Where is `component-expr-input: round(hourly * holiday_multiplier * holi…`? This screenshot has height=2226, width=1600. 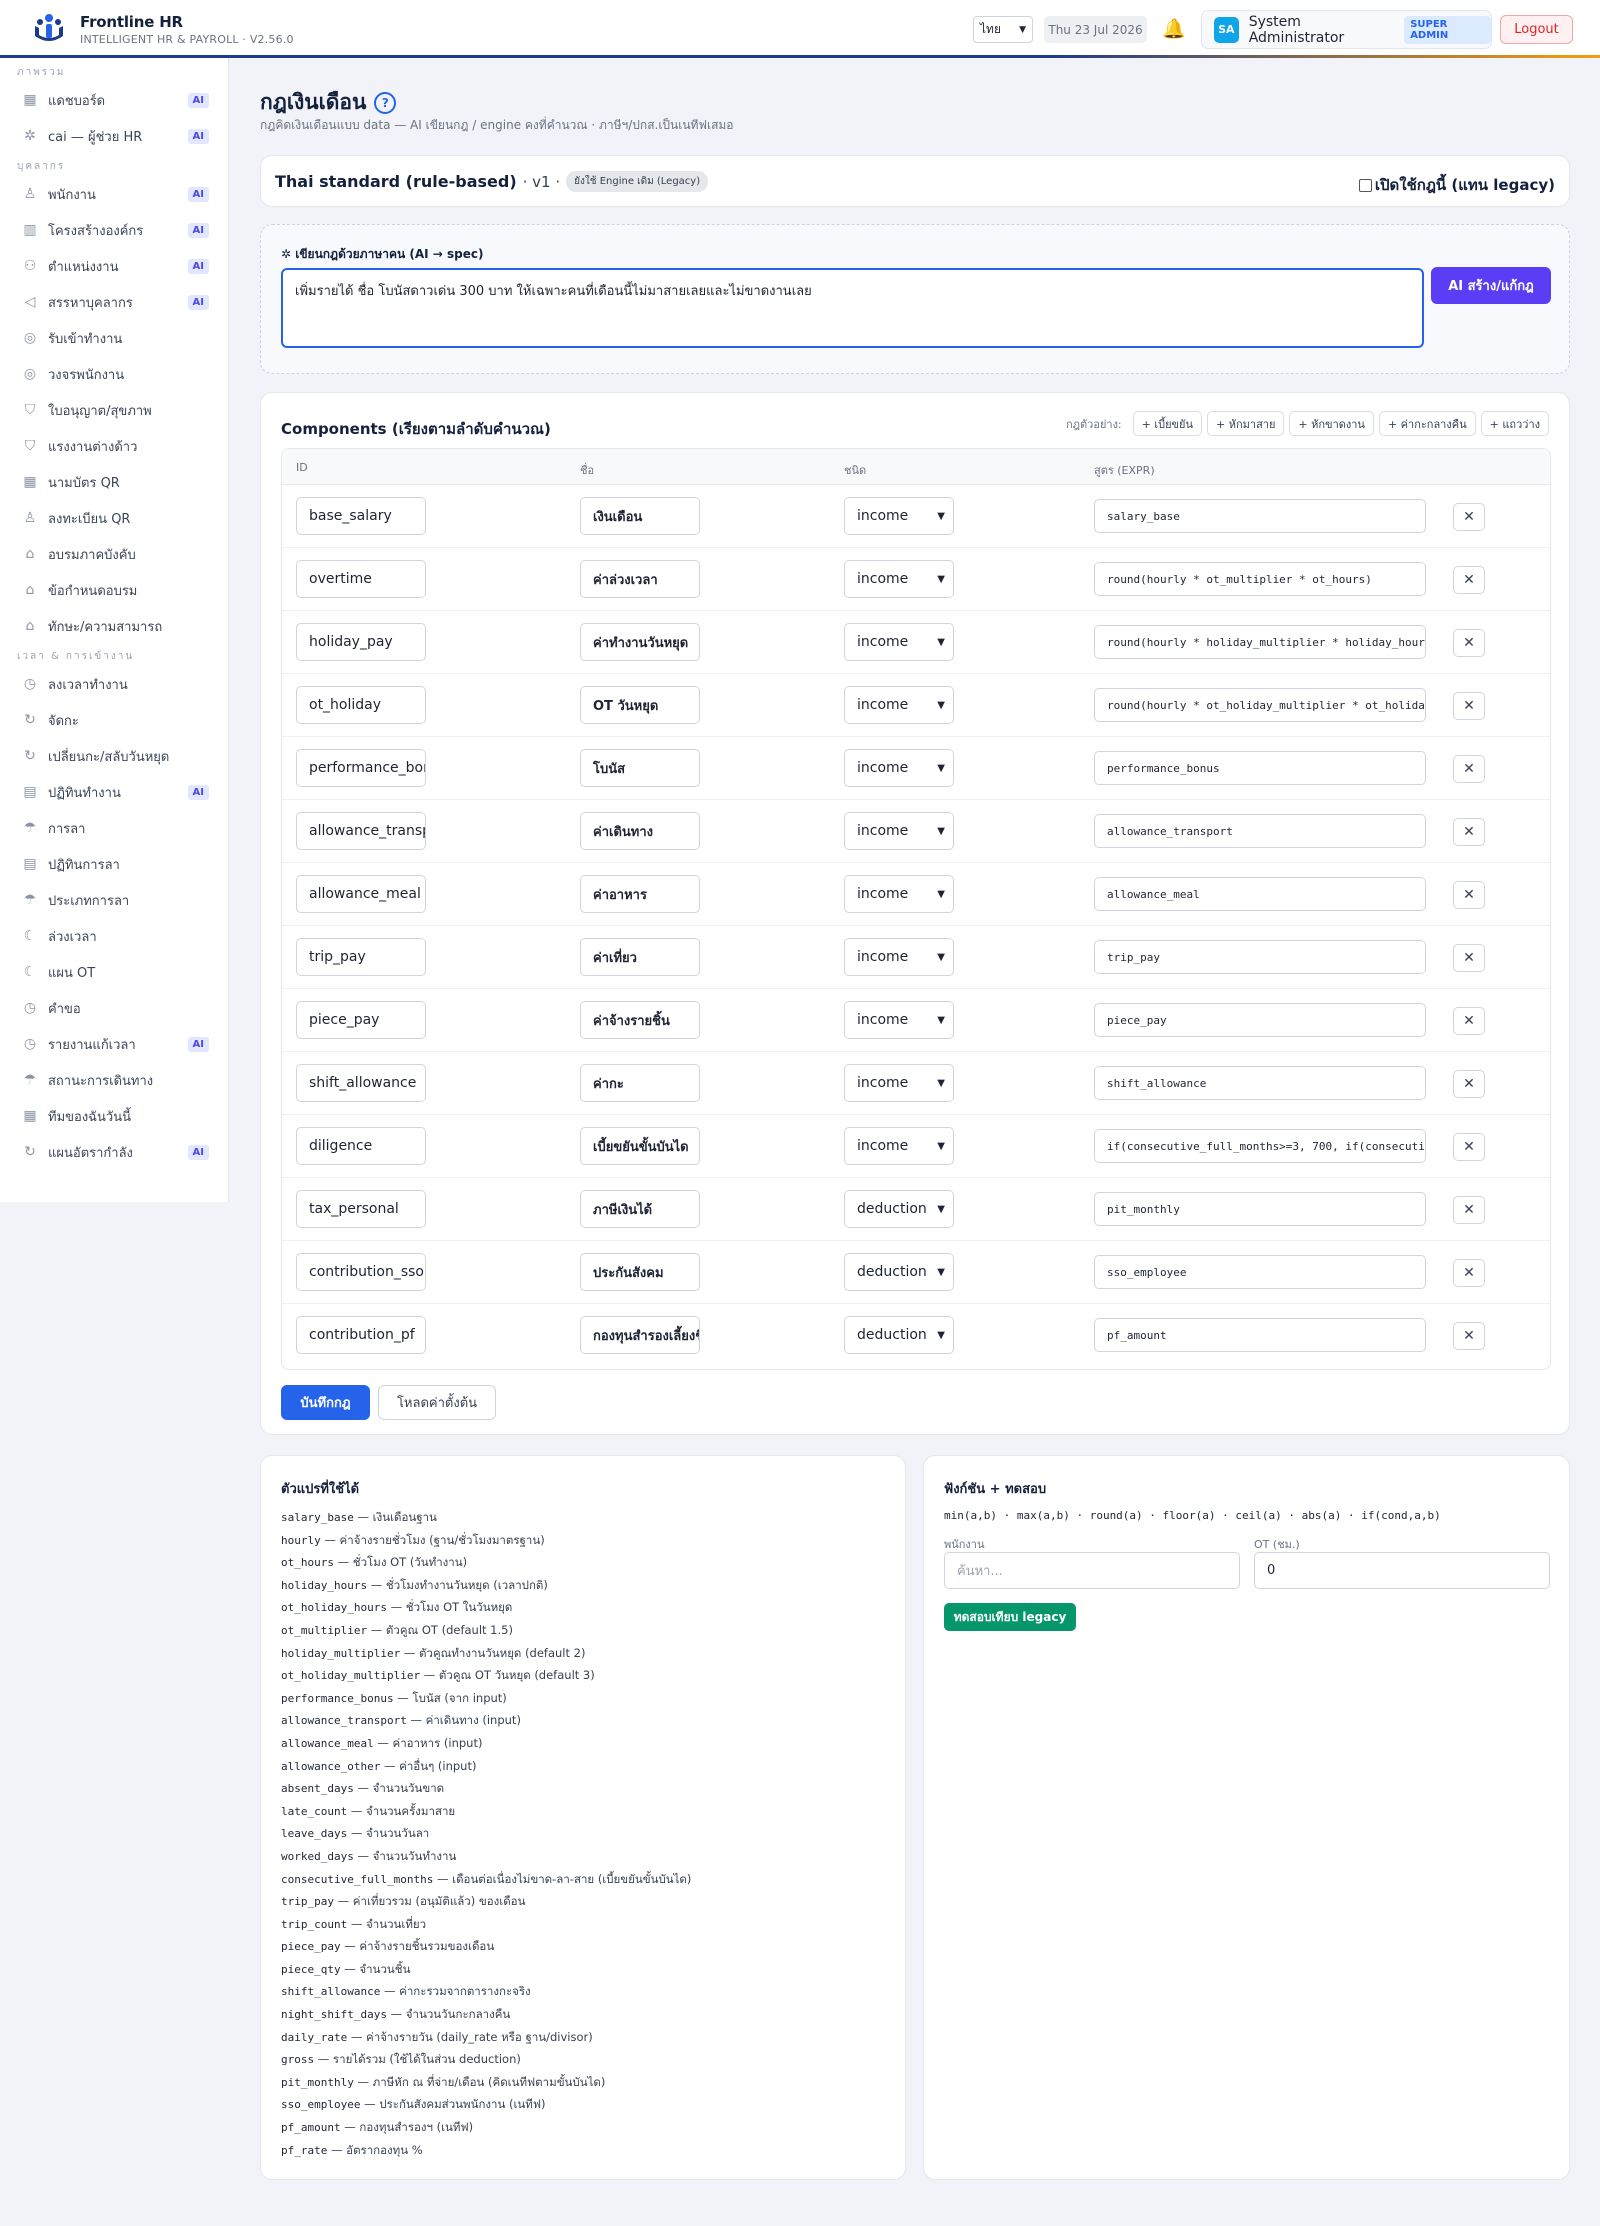 component-expr-input: round(hourly * holiday_multiplier * holi… is located at coordinates (1260, 642).